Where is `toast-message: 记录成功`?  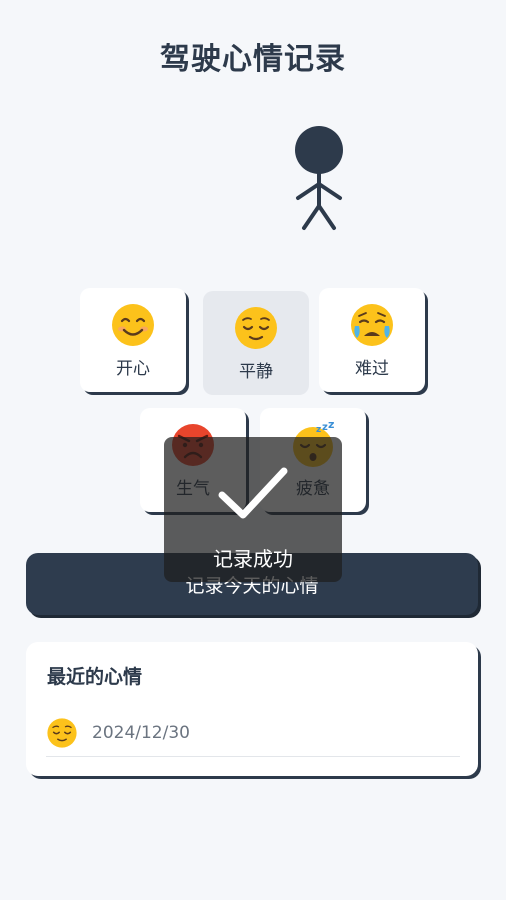 toast-message: 记录成功 is located at coordinates (253, 559).